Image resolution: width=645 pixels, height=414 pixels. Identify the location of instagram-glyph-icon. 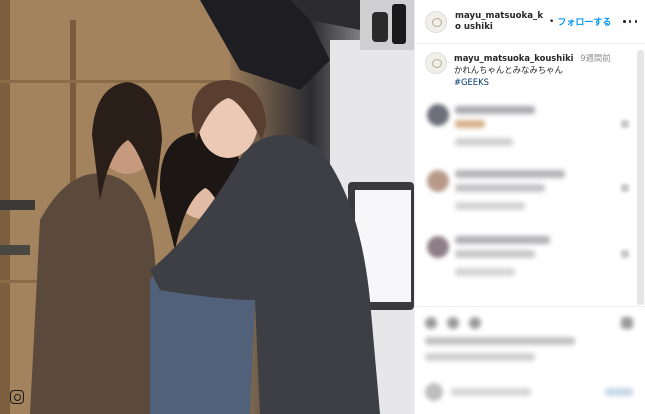
(17, 397).